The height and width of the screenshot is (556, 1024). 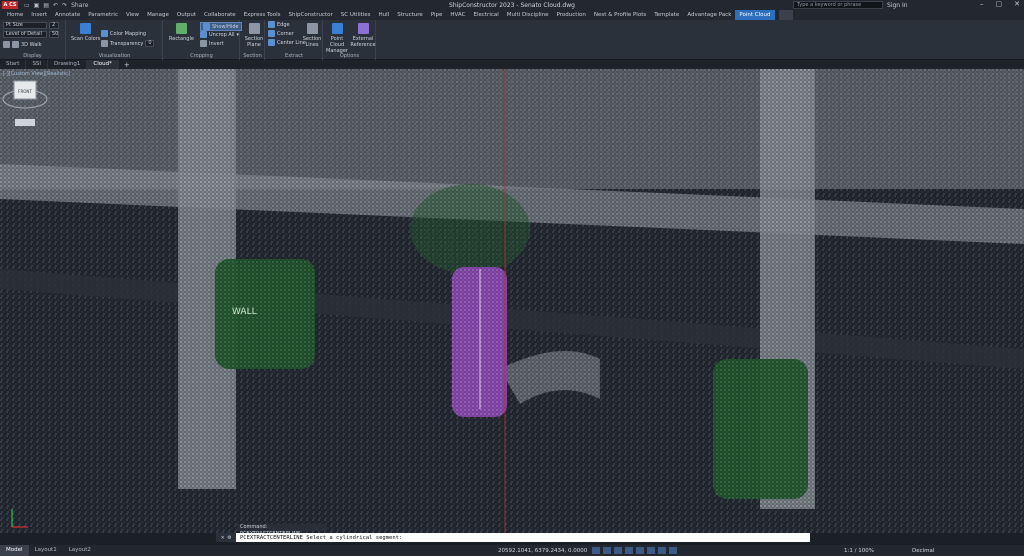 What do you see at coordinates (219, 34) in the screenshot?
I see `uncrop-all-button: Uncrop All ▾` at bounding box center [219, 34].